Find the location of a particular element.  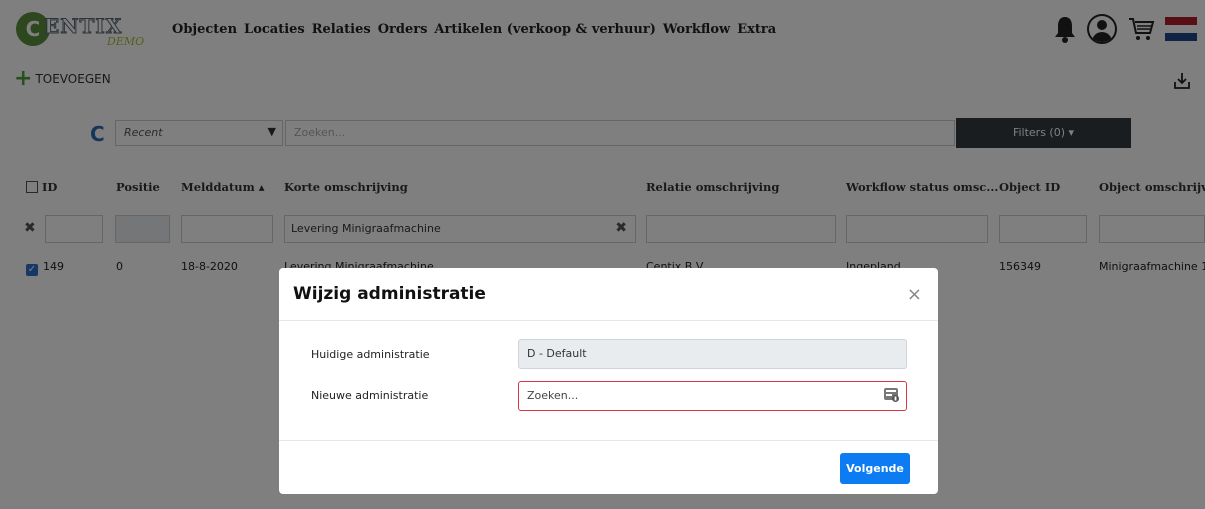

new-admin-label: Nieuwe administratie is located at coordinates (370, 395).